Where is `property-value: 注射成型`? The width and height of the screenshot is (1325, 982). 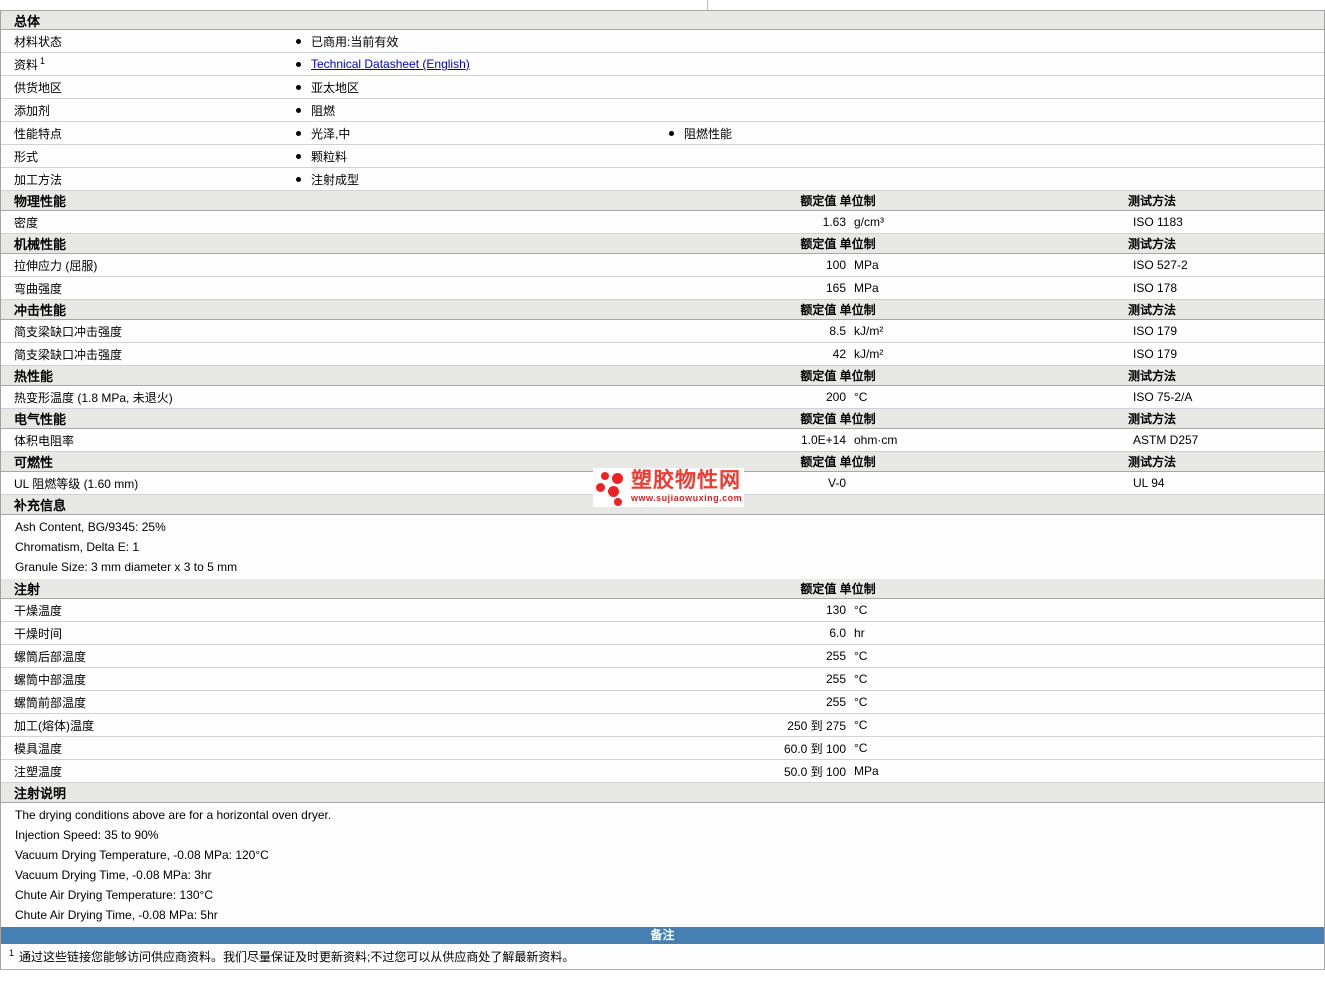 property-value: 注射成型 is located at coordinates (335, 179).